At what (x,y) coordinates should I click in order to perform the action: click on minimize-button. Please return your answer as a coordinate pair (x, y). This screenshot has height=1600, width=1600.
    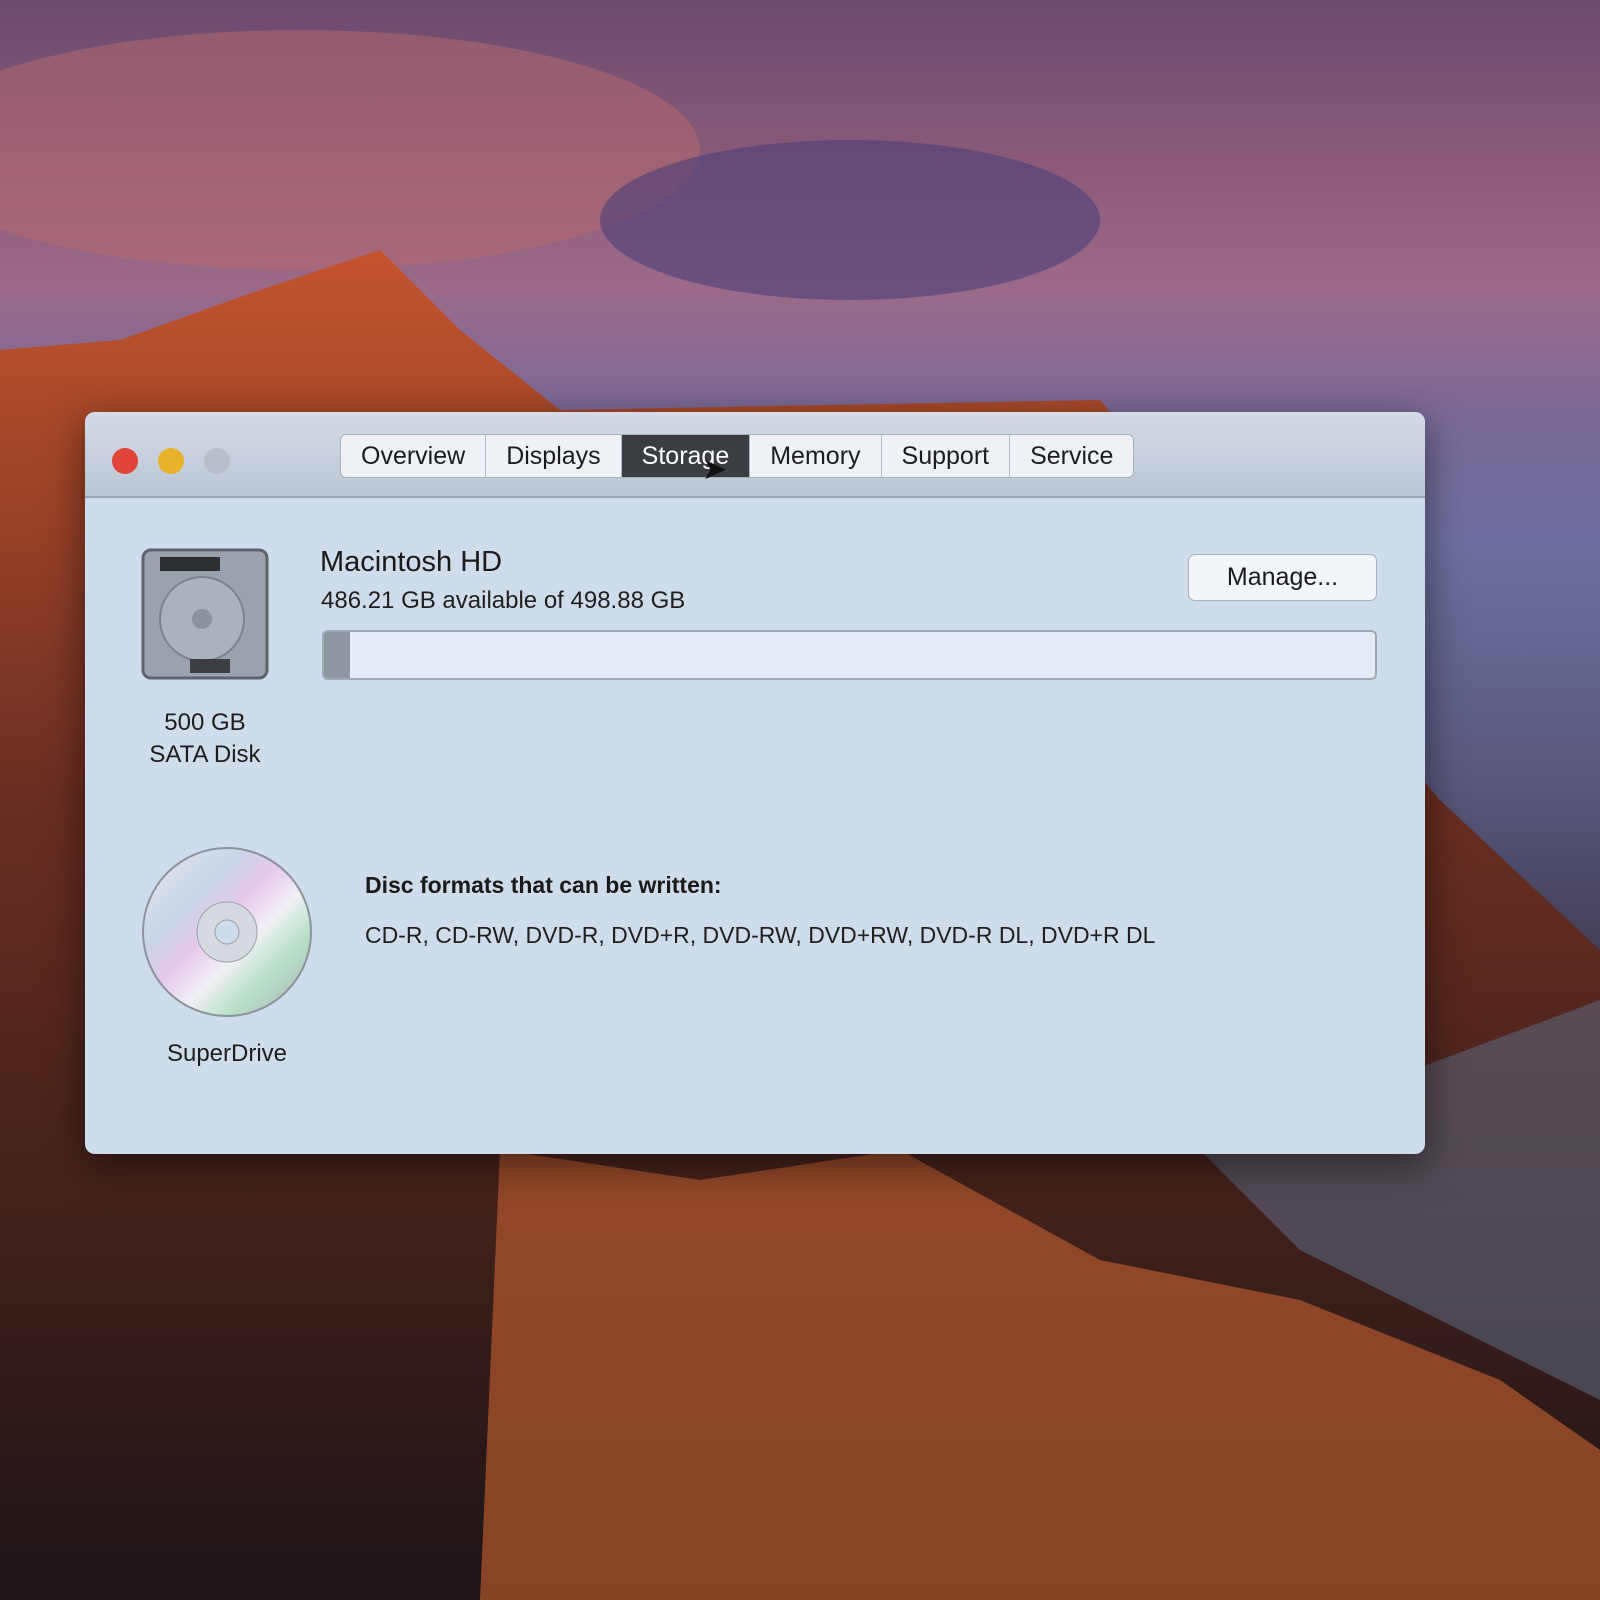
    Looking at the image, I should click on (171, 461).